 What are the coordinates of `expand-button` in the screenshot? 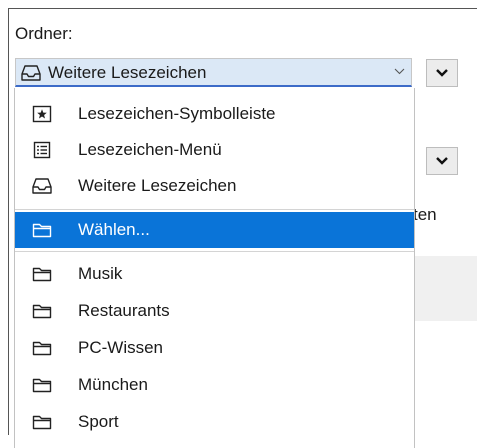 It's located at (442, 73).